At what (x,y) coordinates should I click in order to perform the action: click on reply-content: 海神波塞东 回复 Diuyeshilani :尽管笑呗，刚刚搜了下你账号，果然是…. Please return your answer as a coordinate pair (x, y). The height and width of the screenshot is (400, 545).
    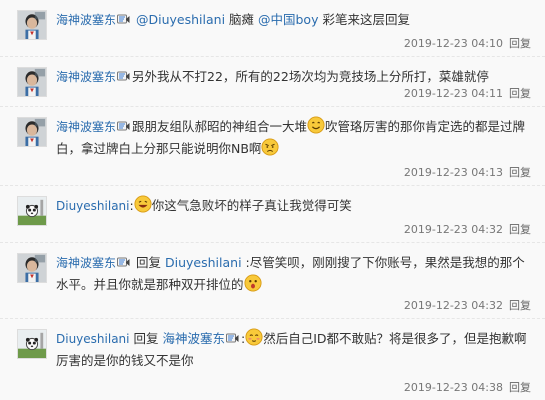
    Looking at the image, I should click on (294, 274).